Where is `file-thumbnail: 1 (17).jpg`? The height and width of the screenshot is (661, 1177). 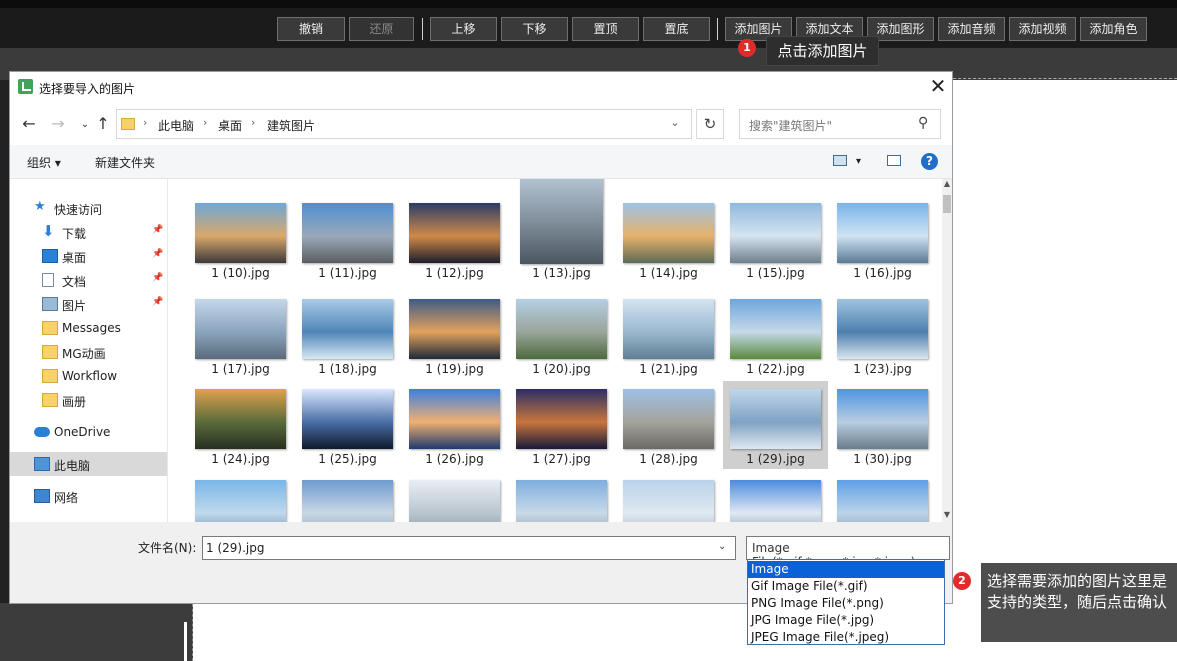 file-thumbnail: 1 (17).jpg is located at coordinates (240, 335).